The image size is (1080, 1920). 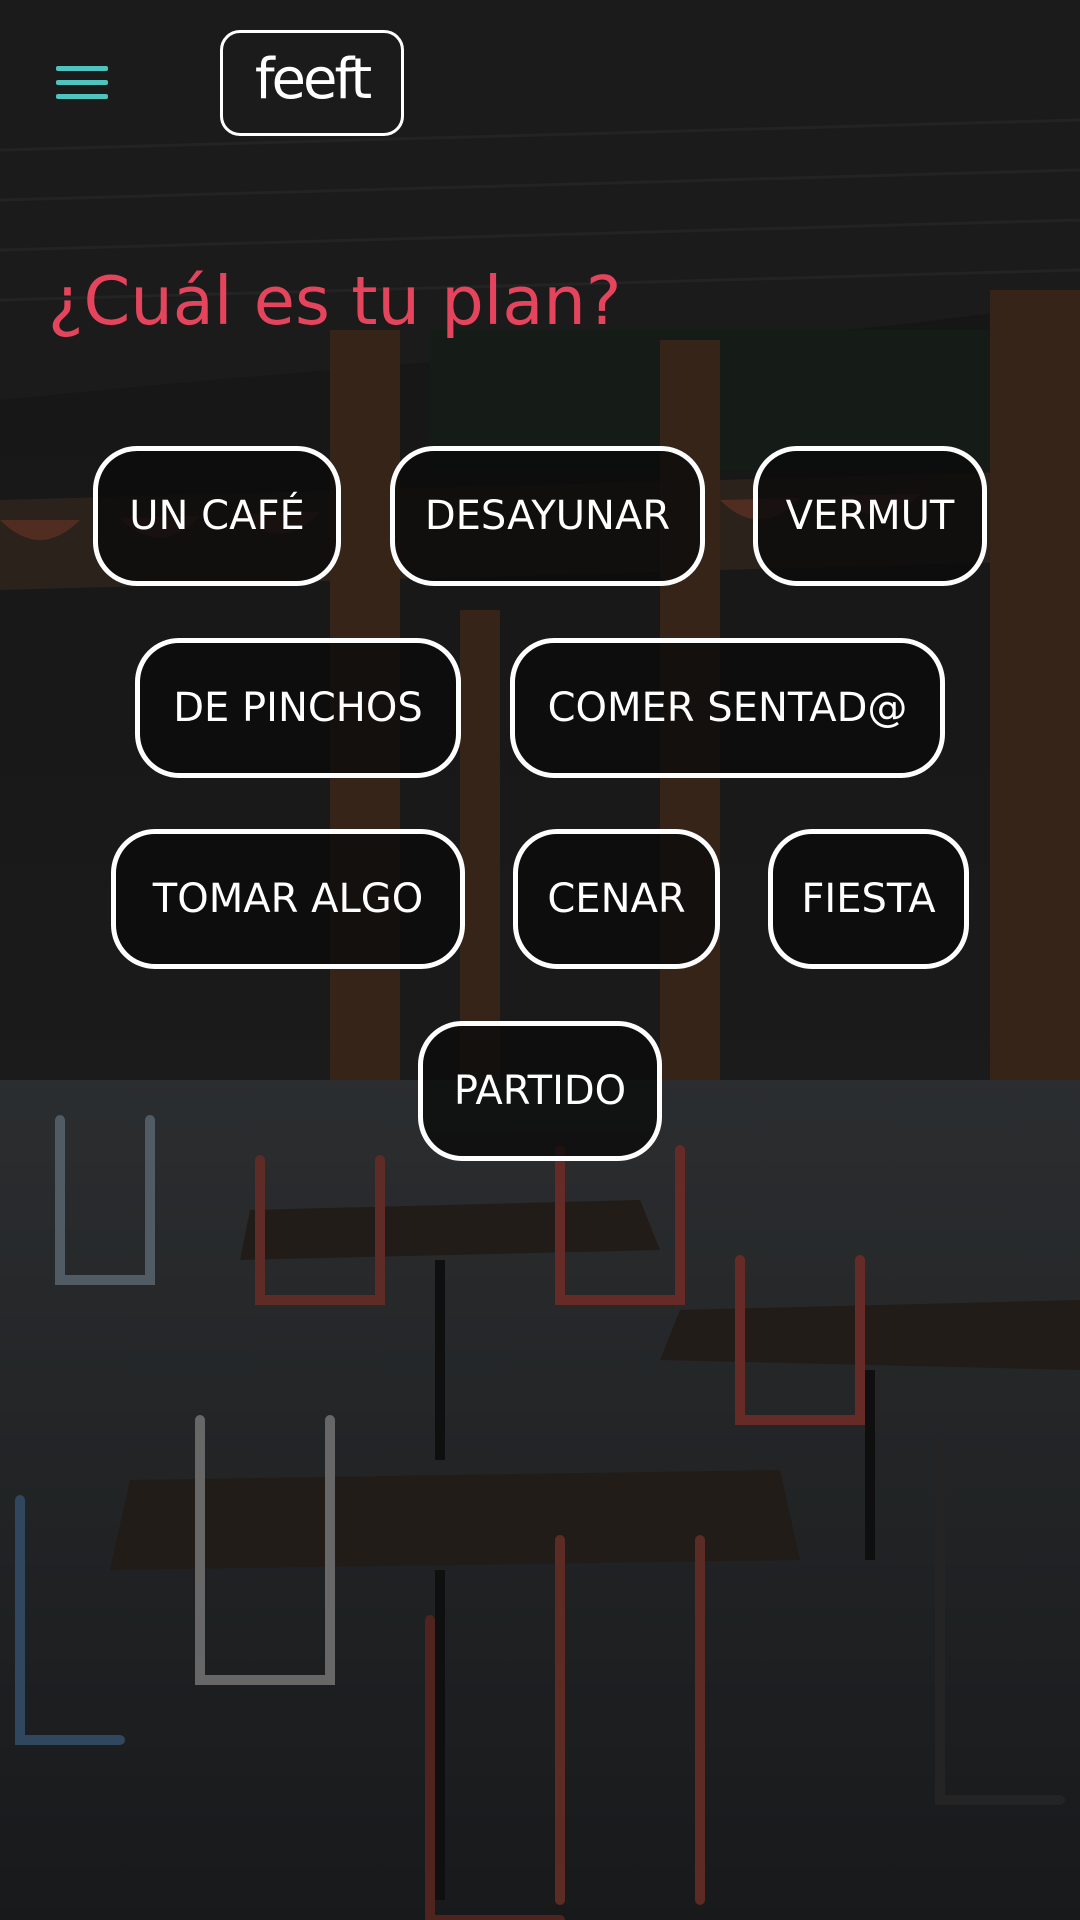 What do you see at coordinates (288, 899) in the screenshot?
I see `option-tomar-algo-button: TOMAR ALGO` at bounding box center [288, 899].